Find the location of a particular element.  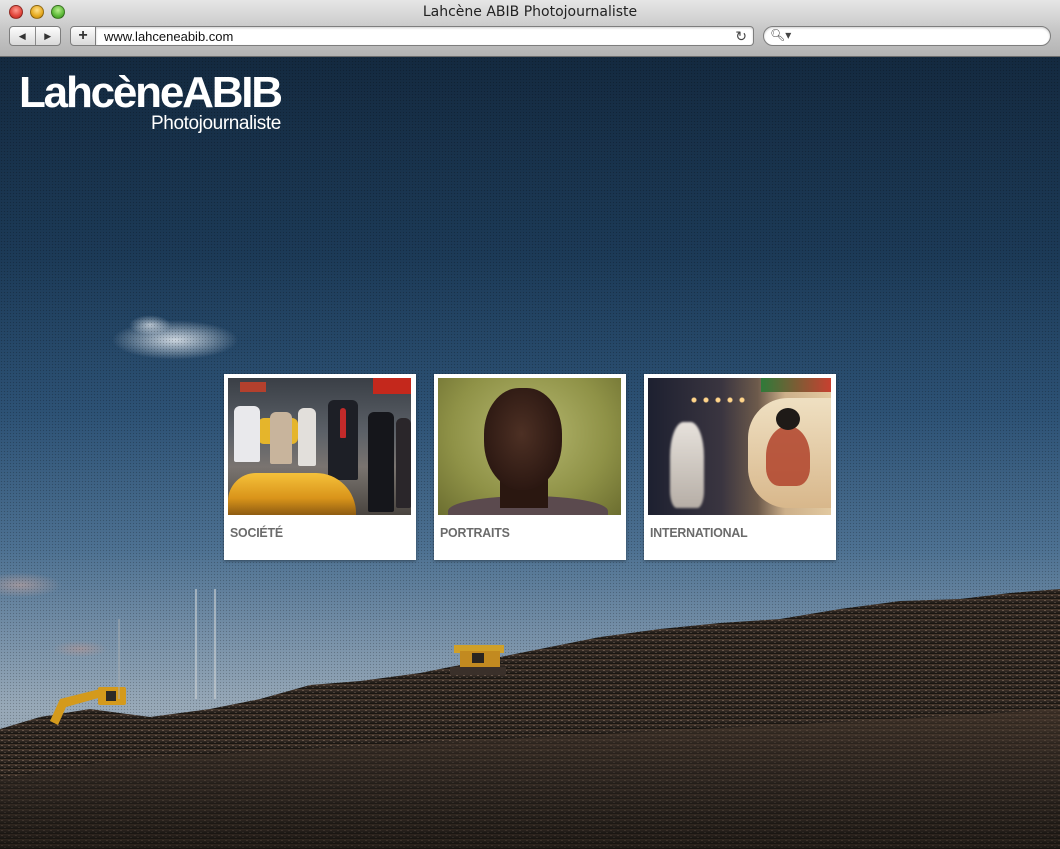

add-bookmark-button: + is located at coordinates (83, 36).